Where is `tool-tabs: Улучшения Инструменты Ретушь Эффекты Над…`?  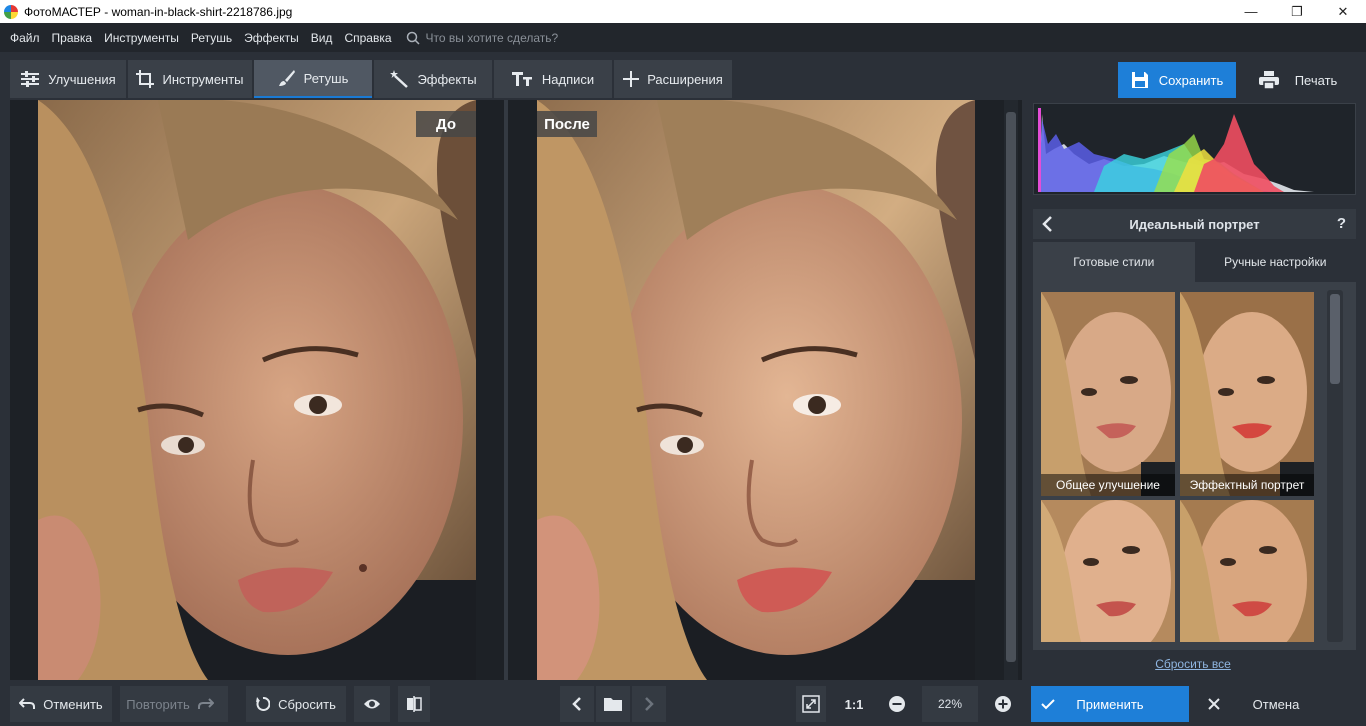 tool-tabs: Улучшения Инструменты Ретушь Эффекты Над… is located at coordinates (372, 79).